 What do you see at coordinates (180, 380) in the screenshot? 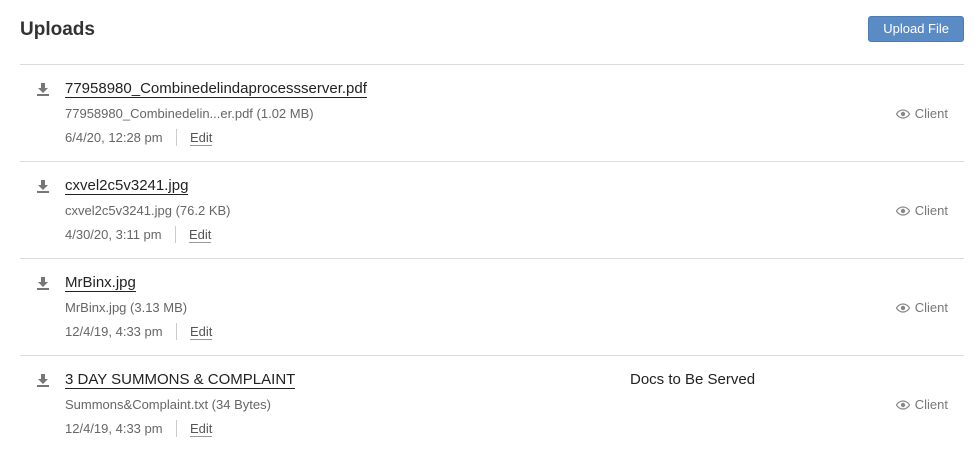
I see `file-title-link: 3 DAY SUMMONS & COMPLAINT` at bounding box center [180, 380].